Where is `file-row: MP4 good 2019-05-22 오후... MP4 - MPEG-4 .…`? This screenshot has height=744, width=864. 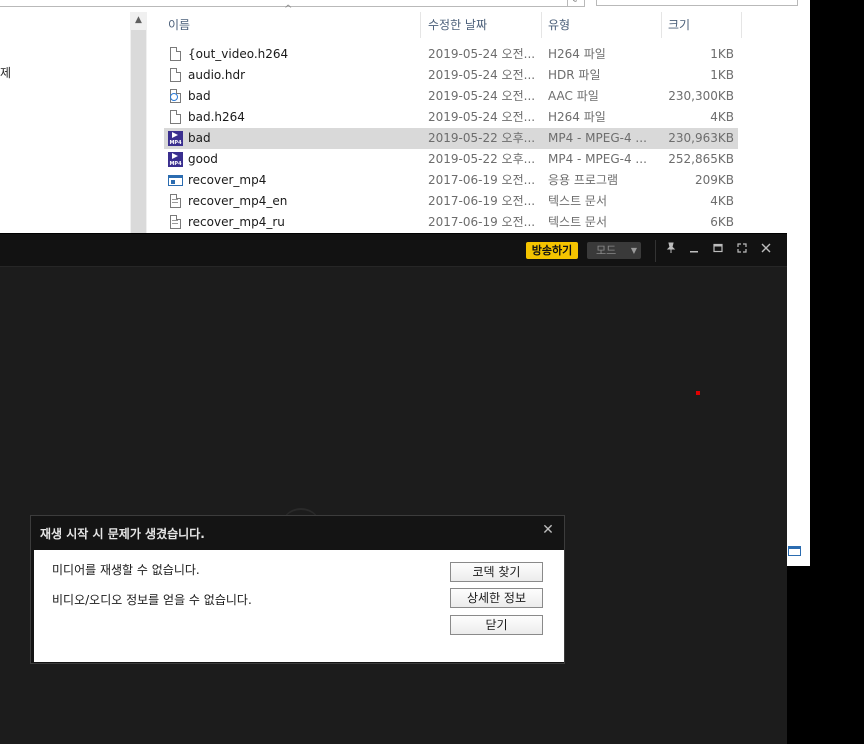 file-row: MP4 good 2019-05-22 오후... MP4 - MPEG-4 .… is located at coordinates (451, 159).